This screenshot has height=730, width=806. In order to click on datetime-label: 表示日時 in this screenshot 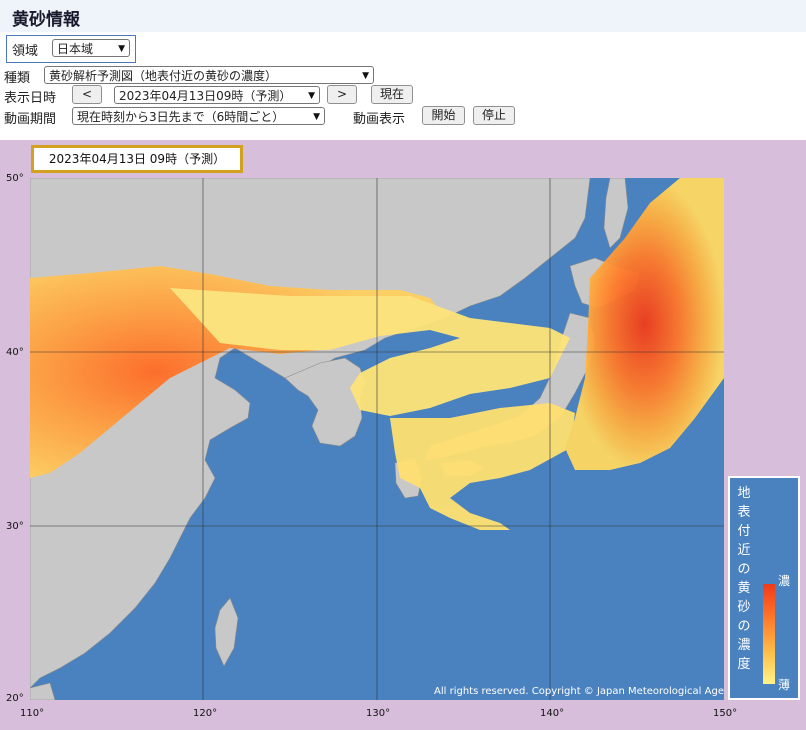, I will do `click(30, 98)`.